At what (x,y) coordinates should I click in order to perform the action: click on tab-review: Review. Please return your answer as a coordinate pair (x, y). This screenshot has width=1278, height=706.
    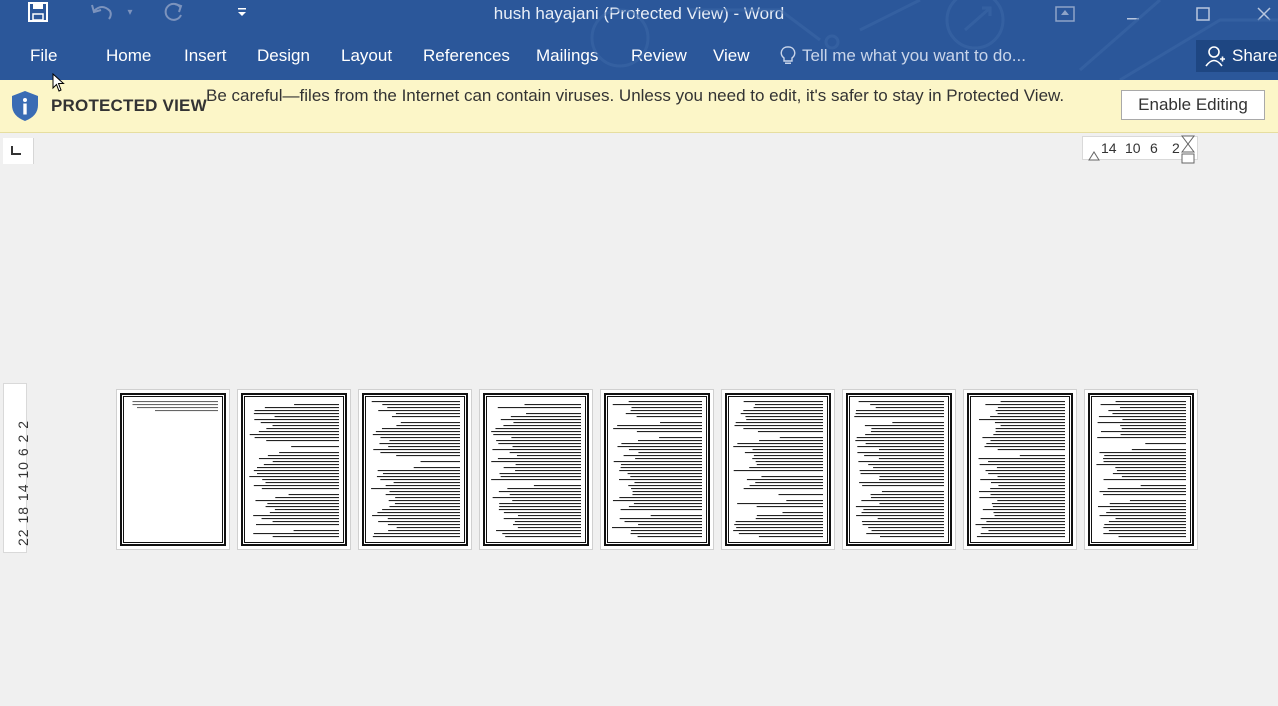
    Looking at the image, I should click on (659, 56).